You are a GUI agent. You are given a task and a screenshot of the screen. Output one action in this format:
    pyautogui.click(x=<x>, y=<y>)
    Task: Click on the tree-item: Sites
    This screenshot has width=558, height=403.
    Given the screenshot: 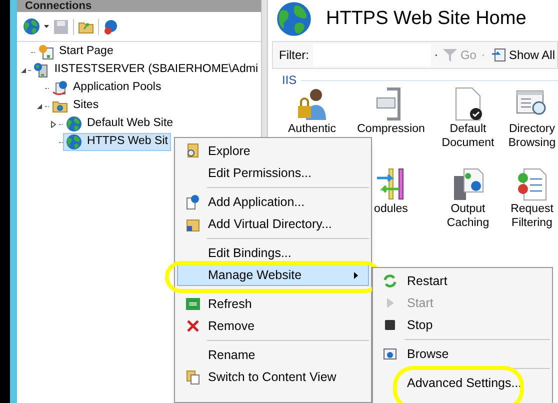 What is the action you would take?
    pyautogui.click(x=75, y=106)
    